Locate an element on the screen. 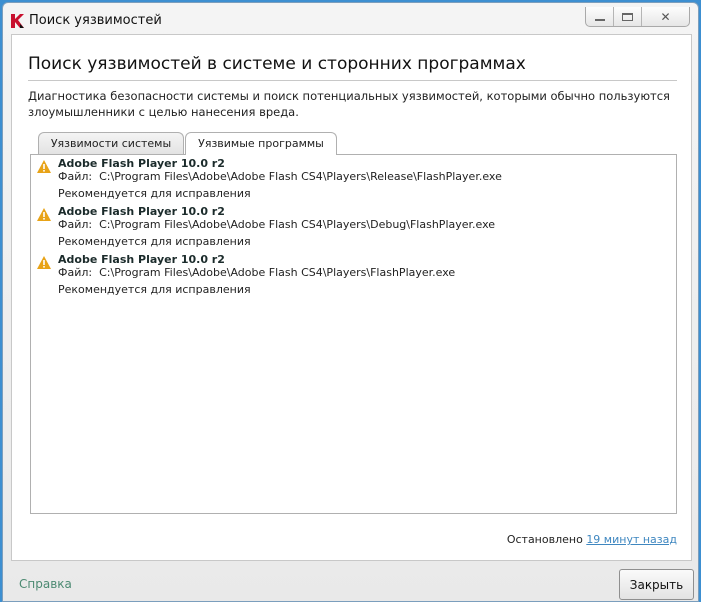  close-icon: ✕ is located at coordinates (665, 16).